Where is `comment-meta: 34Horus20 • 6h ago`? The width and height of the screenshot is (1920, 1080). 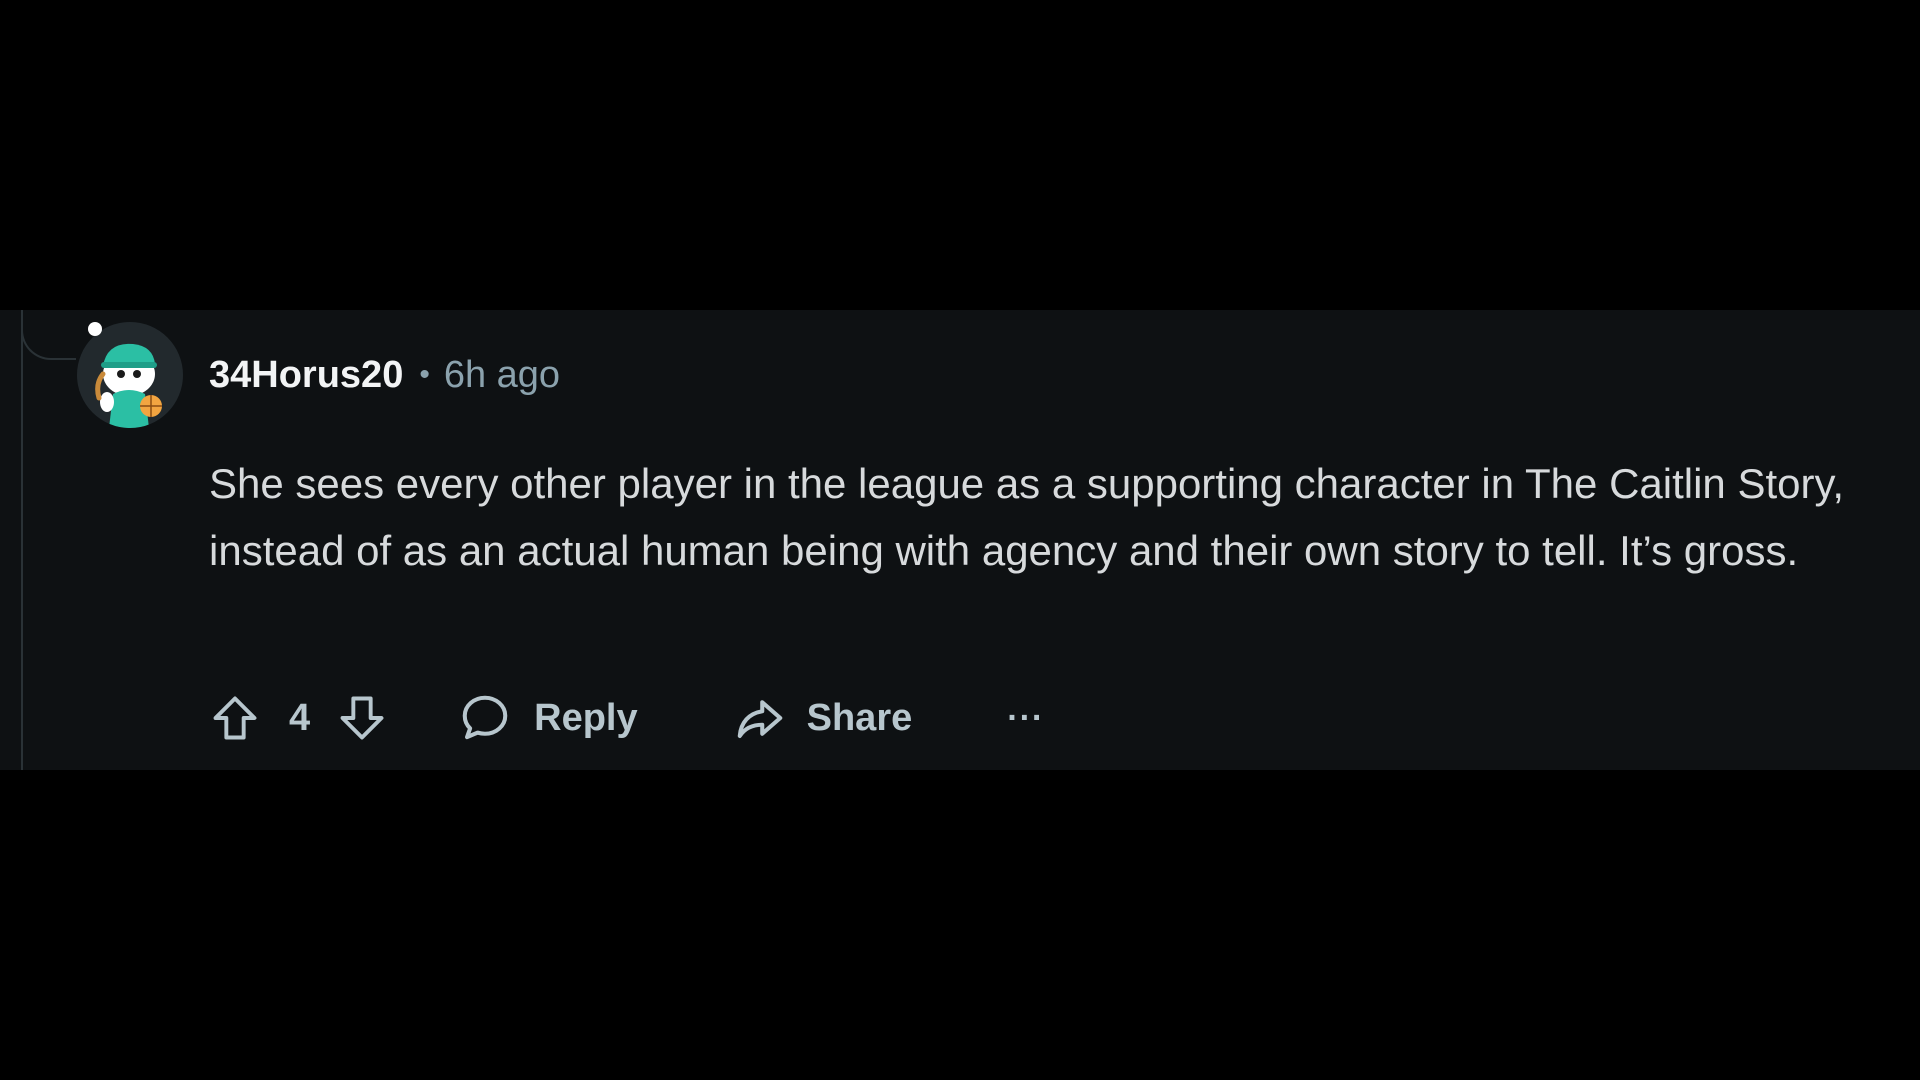
comment-meta: 34Horus20 • 6h ago is located at coordinates (384, 375).